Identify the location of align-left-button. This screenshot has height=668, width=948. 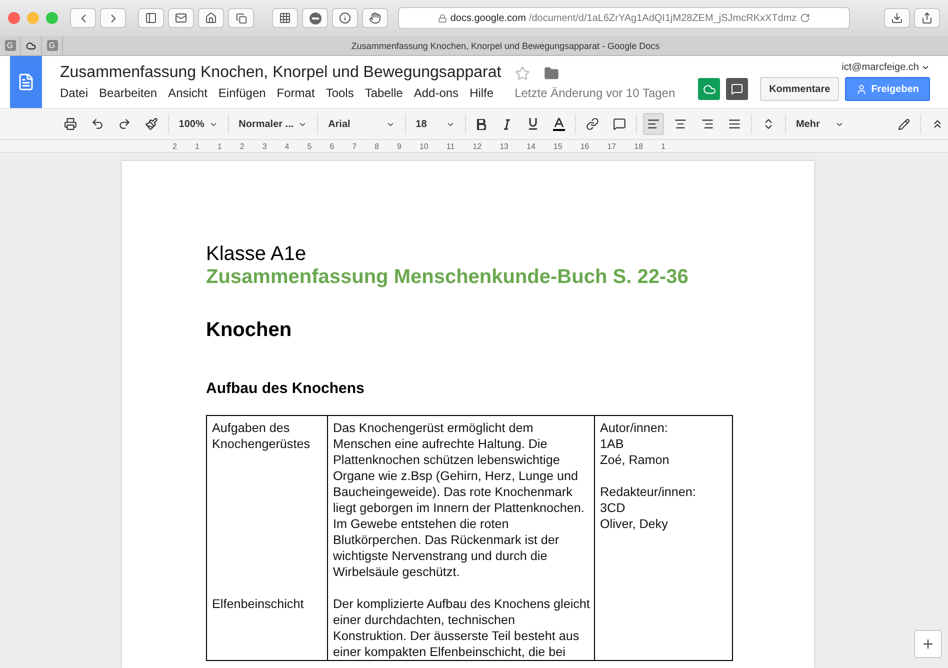
(653, 124).